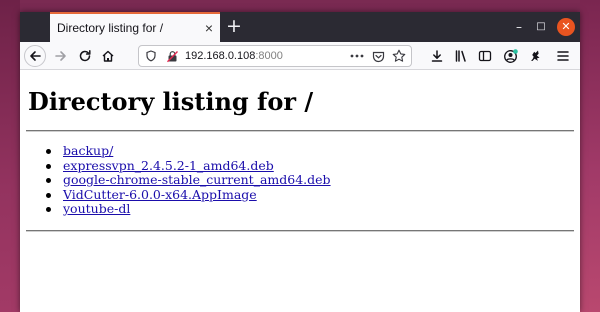 This screenshot has height=312, width=600. What do you see at coordinates (566, 27) in the screenshot?
I see `close-window-button: ✕` at bounding box center [566, 27].